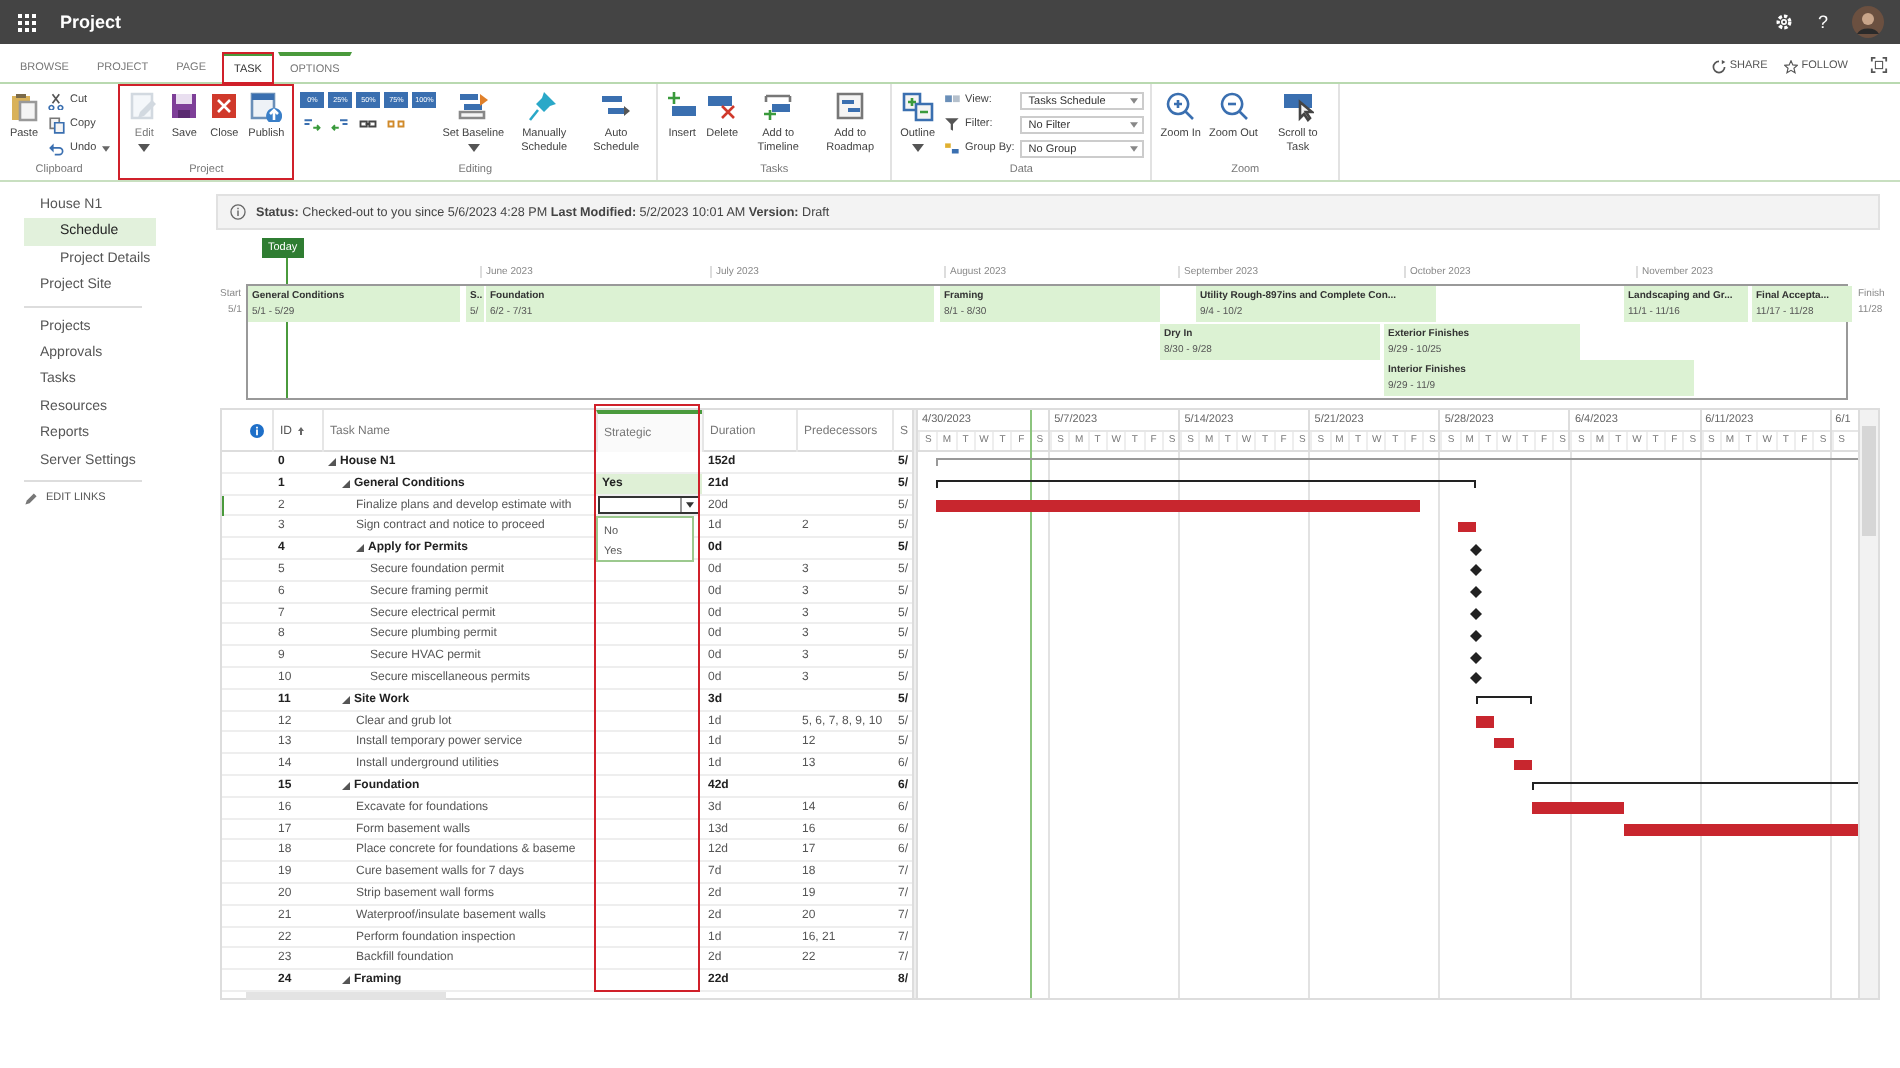 The height and width of the screenshot is (1068, 1900). What do you see at coordinates (473, 106) in the screenshot?
I see `gantt-bars-icon` at bounding box center [473, 106].